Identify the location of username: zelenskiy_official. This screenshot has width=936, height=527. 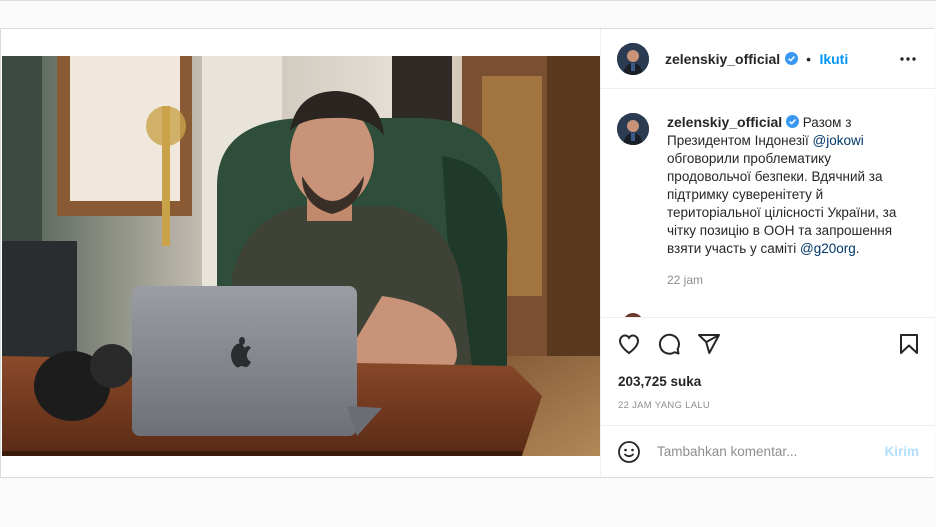
(722, 59).